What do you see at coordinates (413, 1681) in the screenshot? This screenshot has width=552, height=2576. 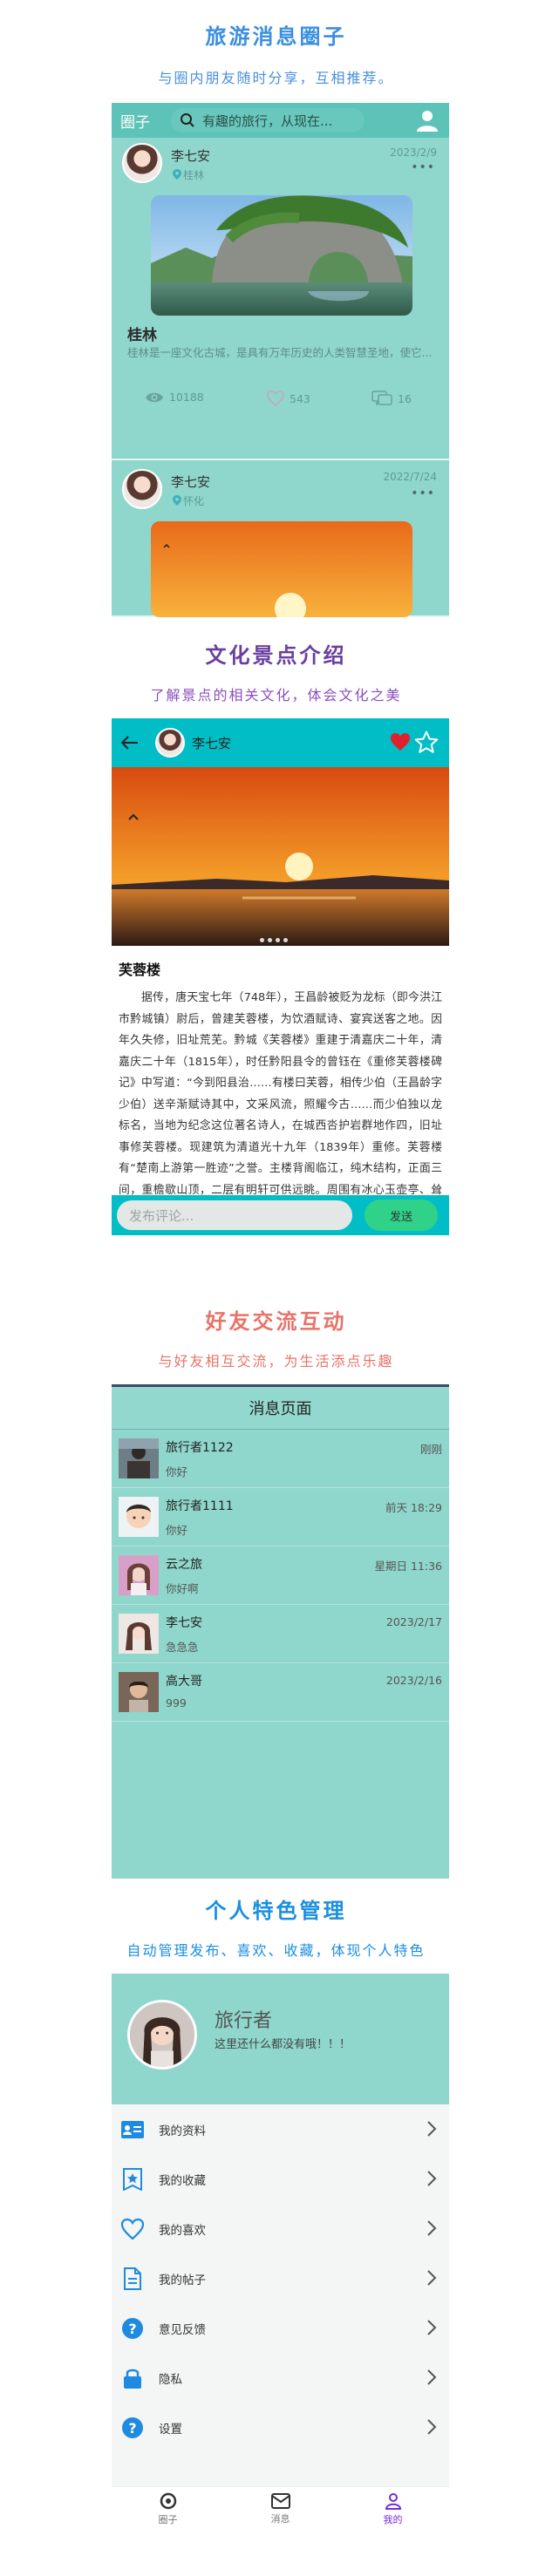 I see `message-time: 2023/2/16` at bounding box center [413, 1681].